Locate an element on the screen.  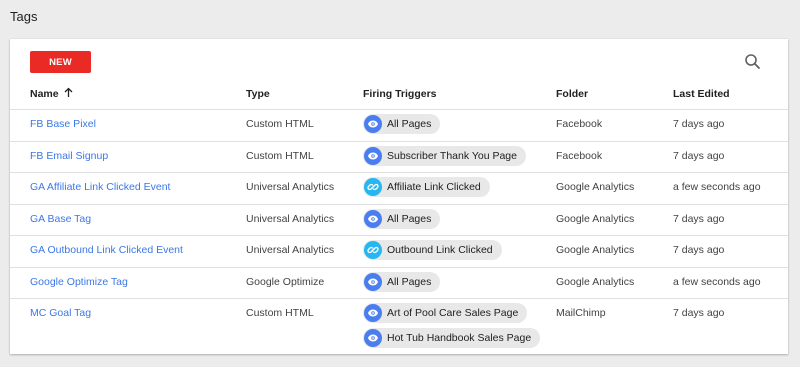
column-header-name: Name is located at coordinates (51, 94).